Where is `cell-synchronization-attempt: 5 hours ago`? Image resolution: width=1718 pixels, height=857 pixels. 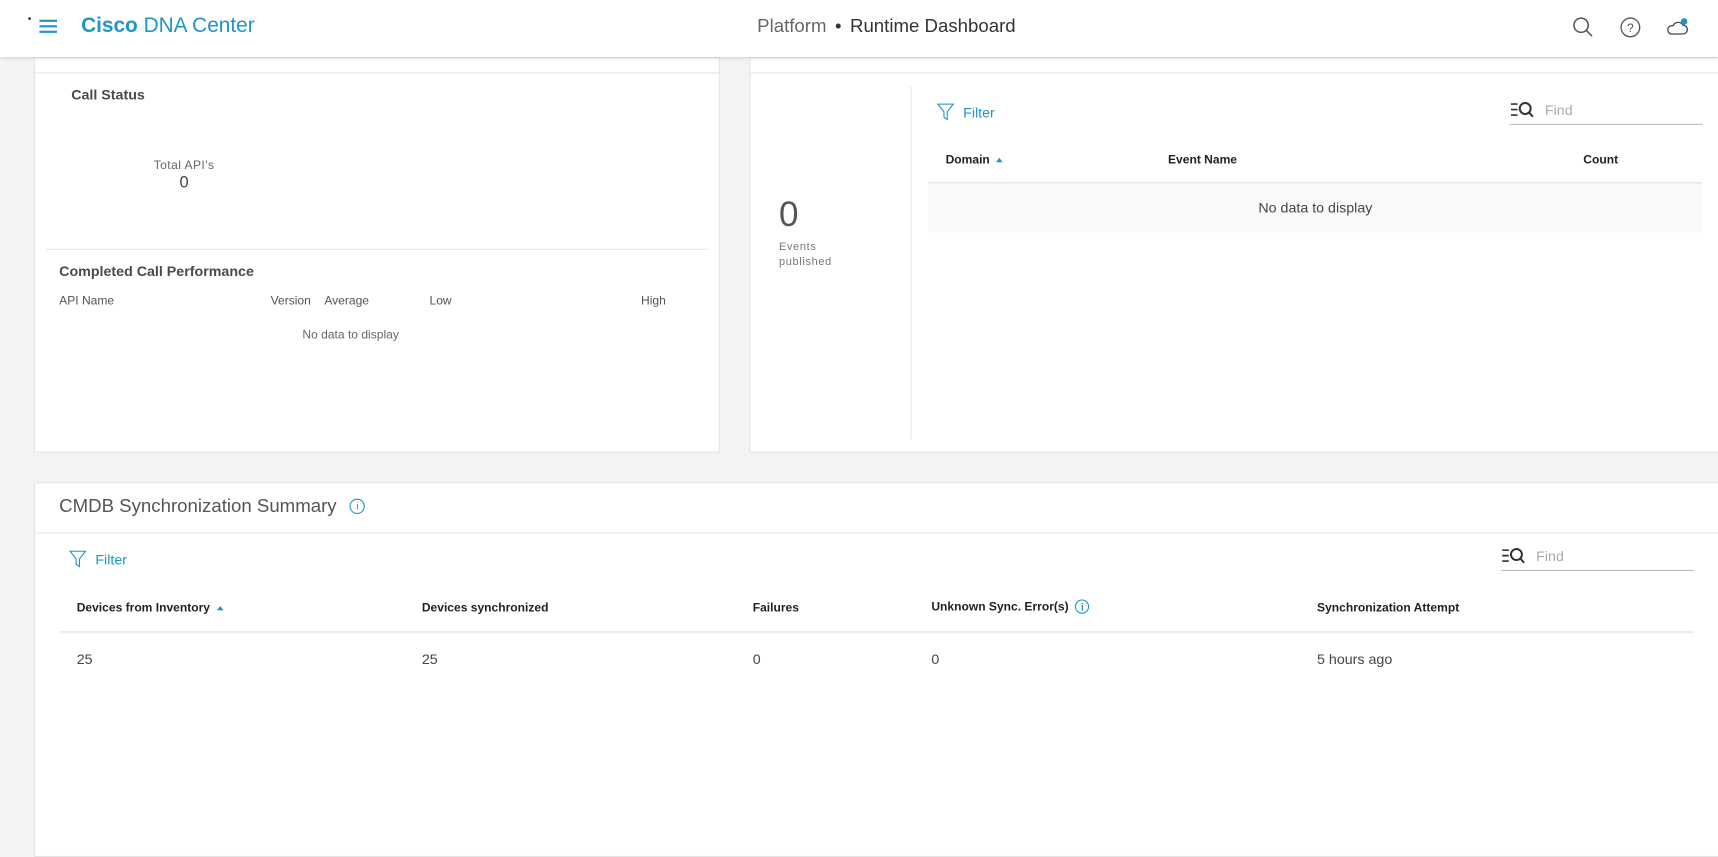
cell-synchronization-attempt: 5 hours ago is located at coordinates (1355, 659).